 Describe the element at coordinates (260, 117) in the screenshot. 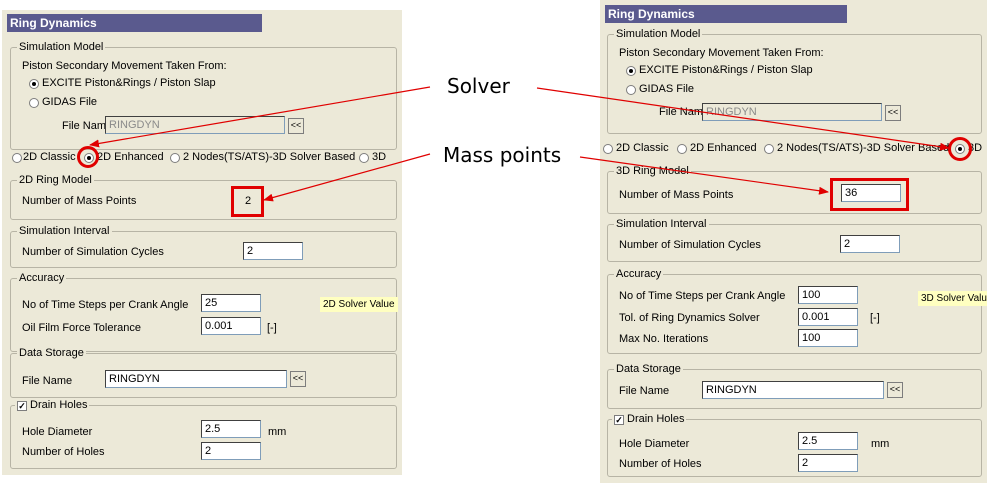

I see `solver-arrow-left` at that location.